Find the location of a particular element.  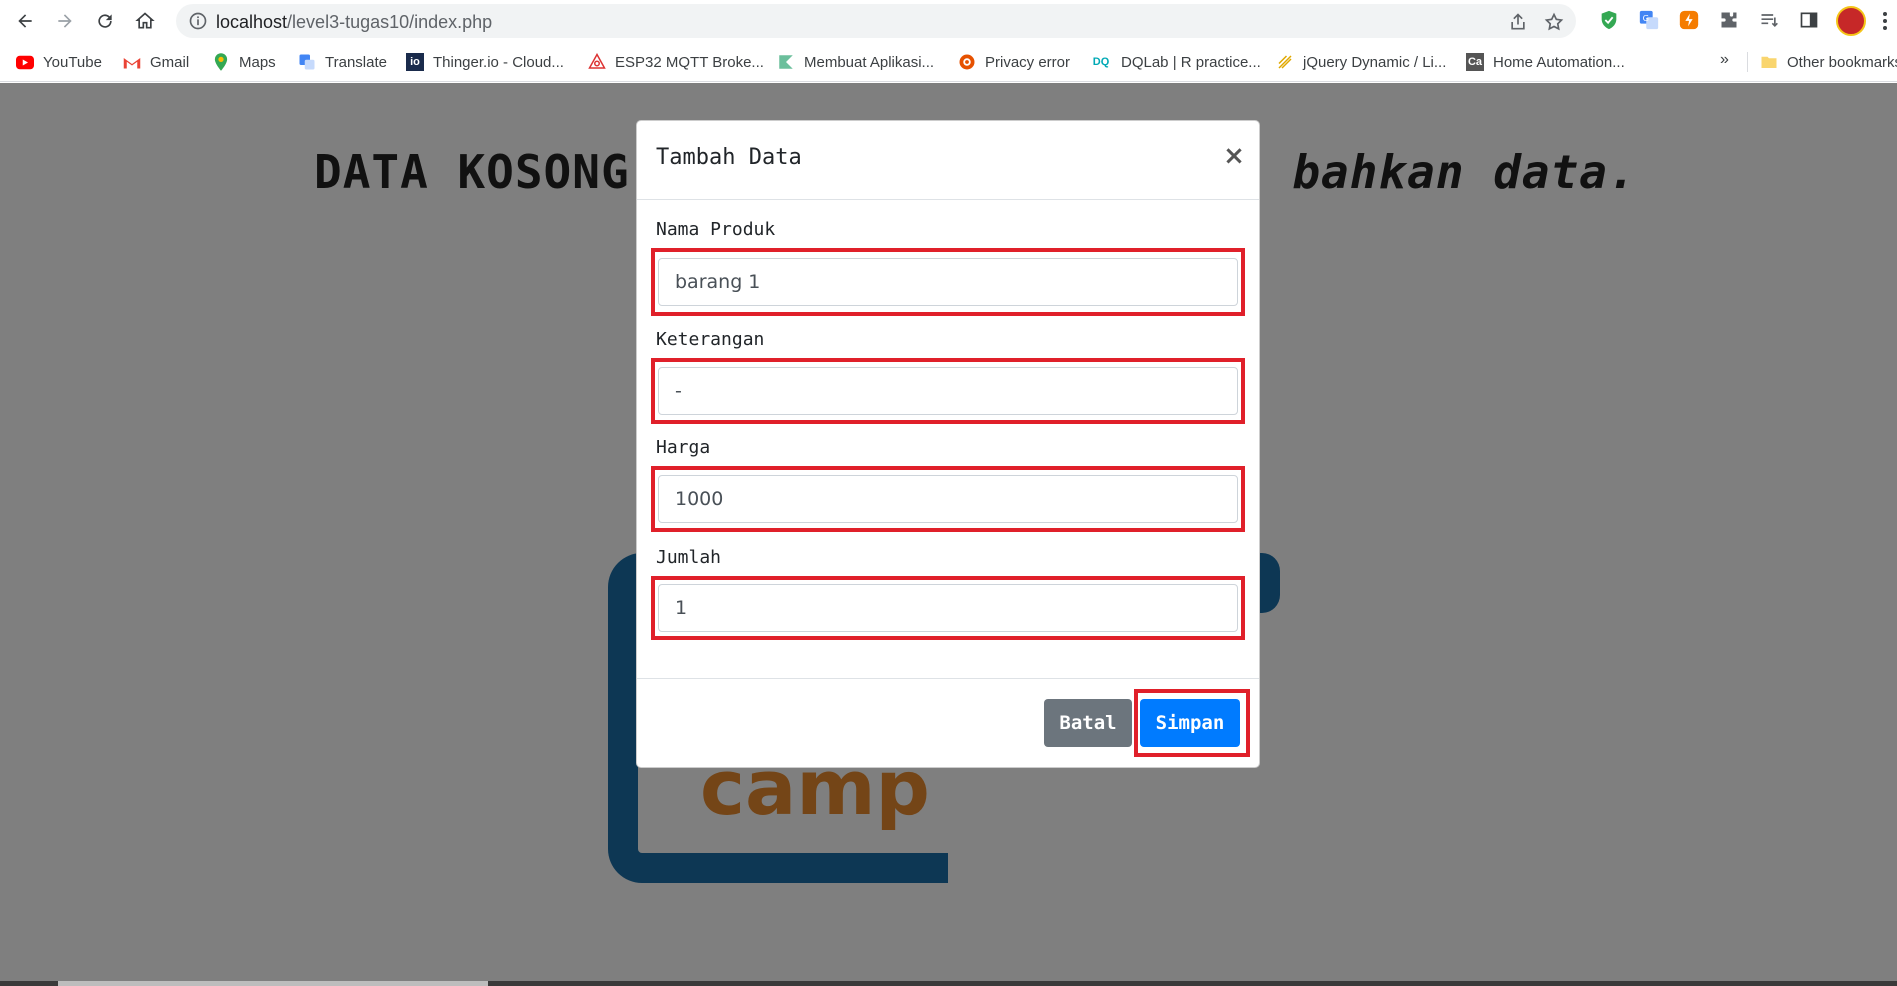

kotlin-icon is located at coordinates (786, 62).